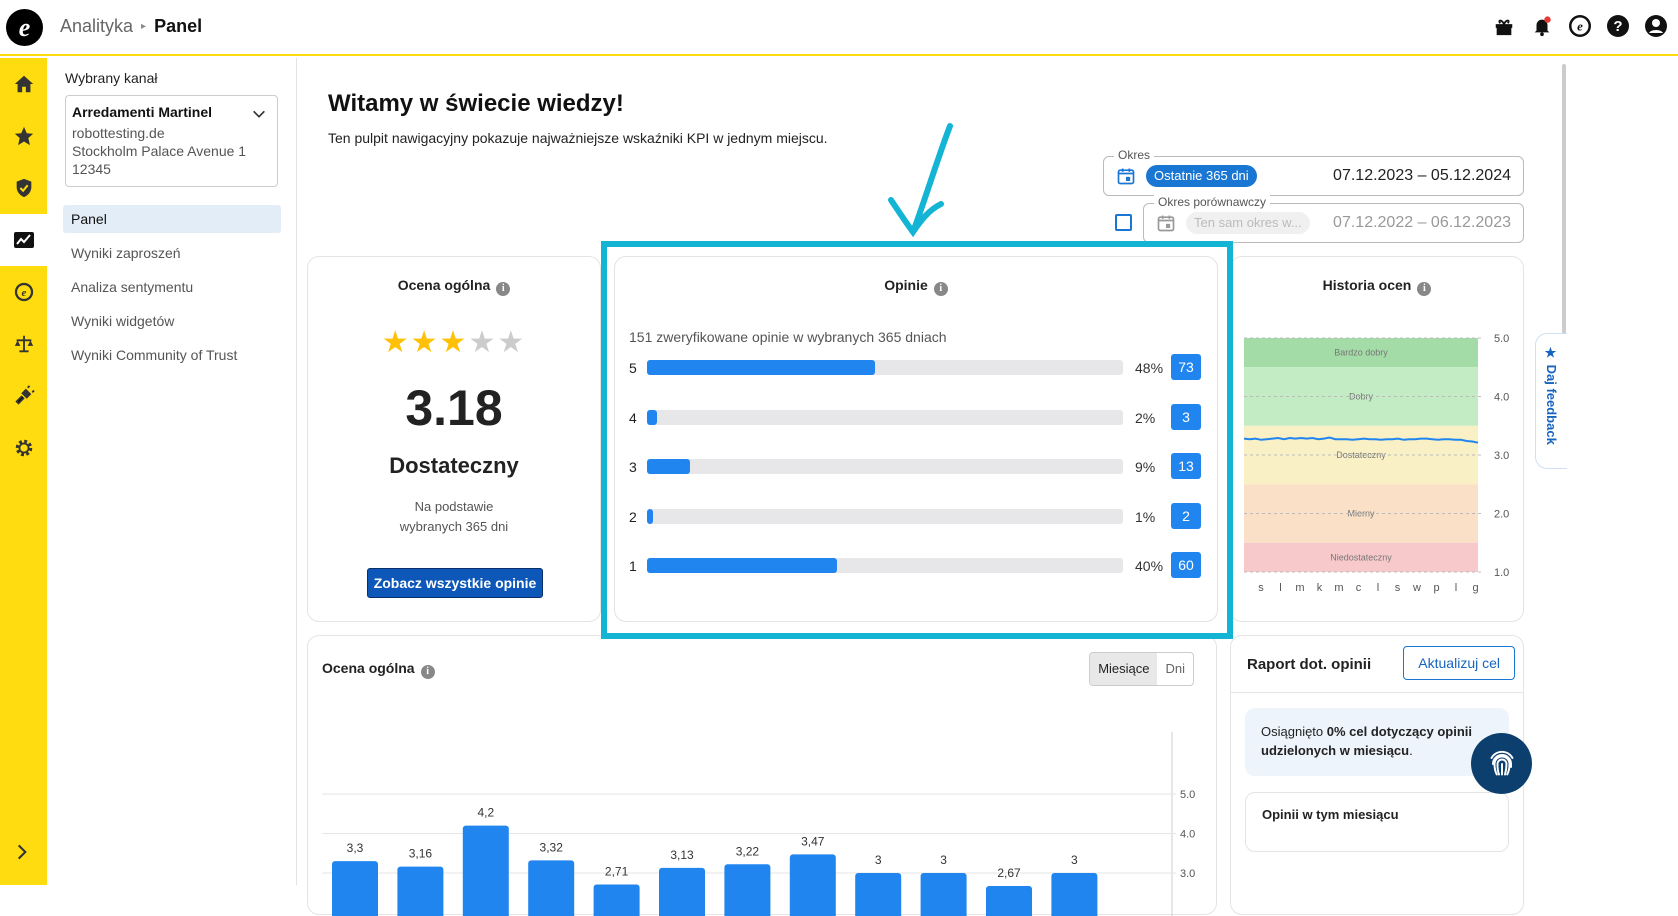 The image size is (1678, 916). Describe the element at coordinates (1359, 588) in the screenshot. I see `history-x-tick: c` at that location.